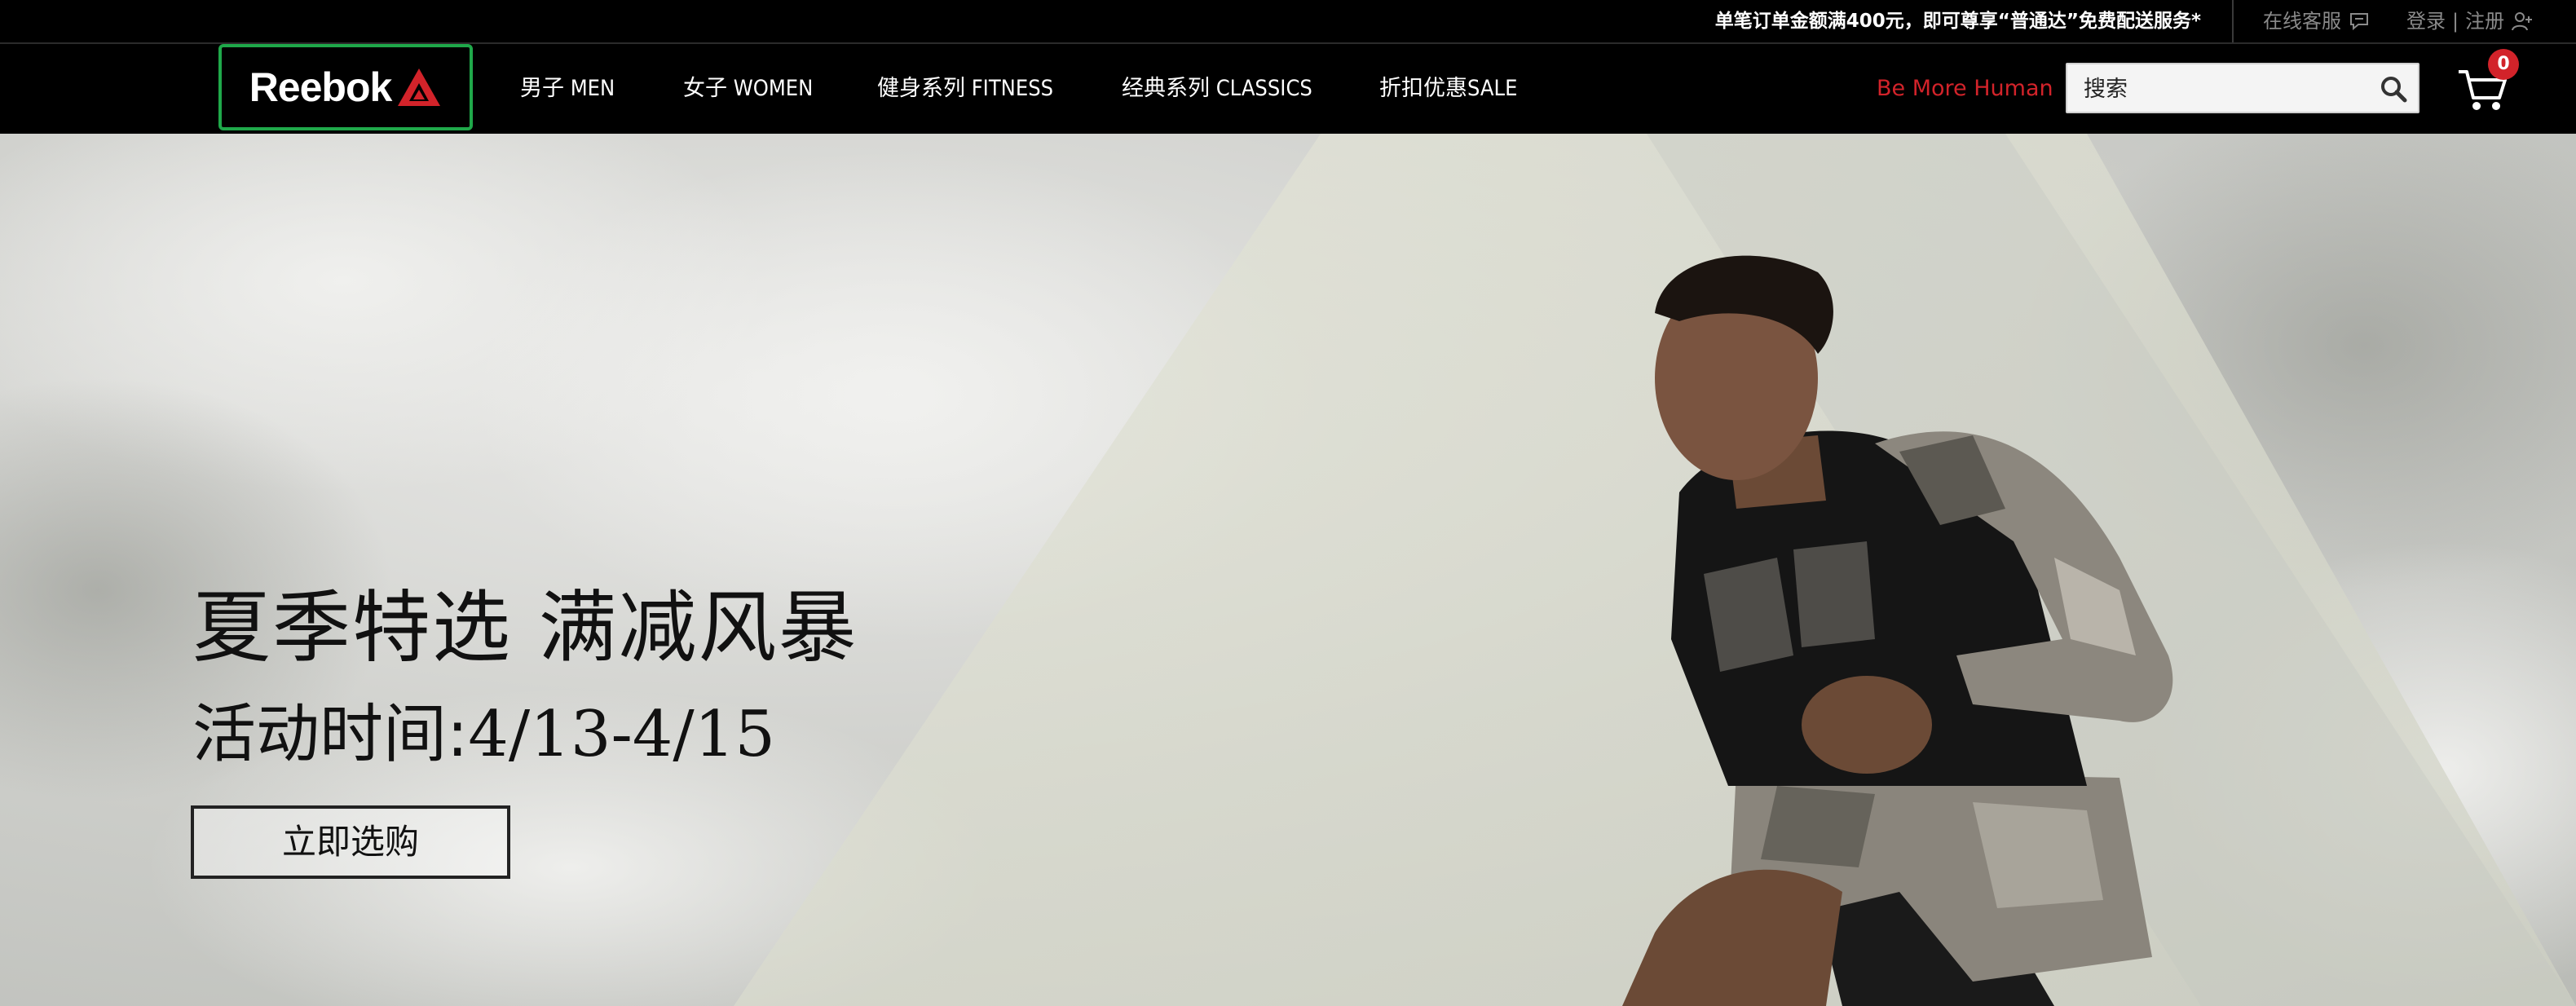  What do you see at coordinates (965, 89) in the screenshot?
I see `nav-fitness: 健身系列 FITNESS` at bounding box center [965, 89].